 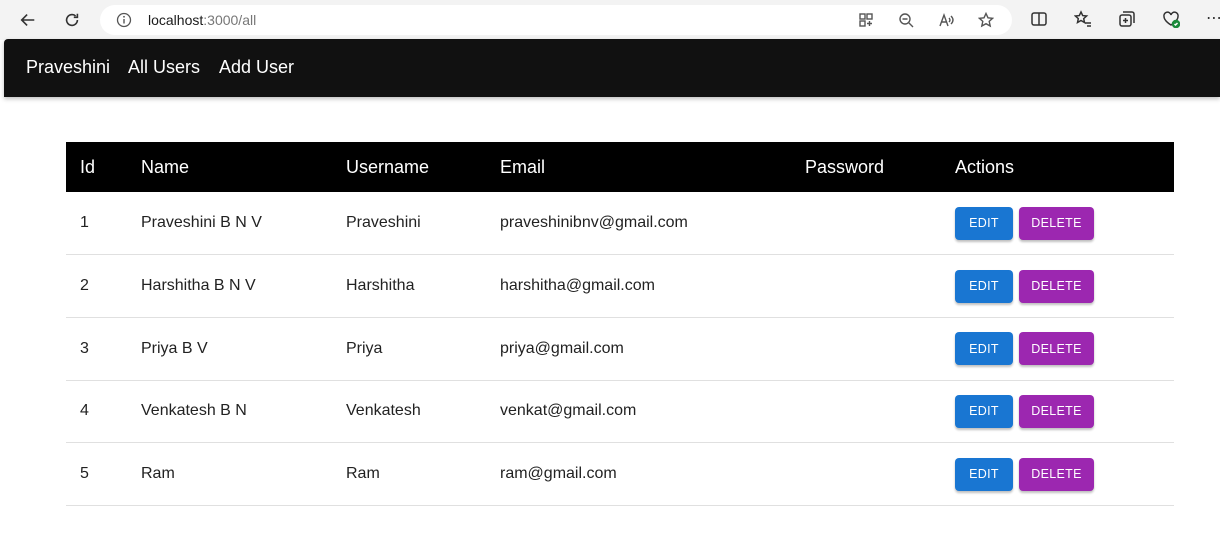 What do you see at coordinates (84, 474) in the screenshot?
I see `cell-id: 5` at bounding box center [84, 474].